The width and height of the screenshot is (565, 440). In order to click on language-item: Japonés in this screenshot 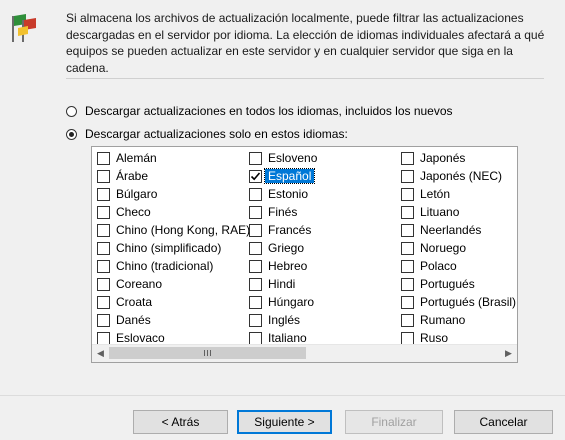, I will do `click(456, 158)`.